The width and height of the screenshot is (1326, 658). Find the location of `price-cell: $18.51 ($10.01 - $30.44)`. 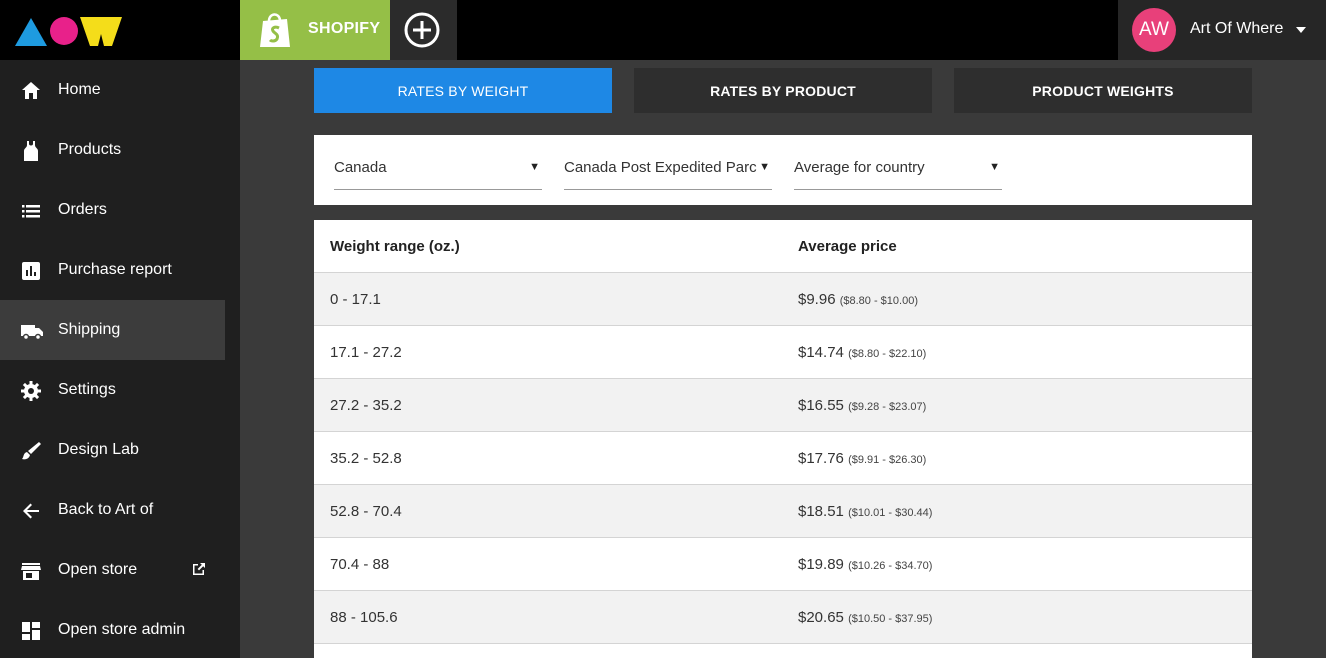

price-cell: $18.51 ($10.01 - $30.44) is located at coordinates (865, 511).